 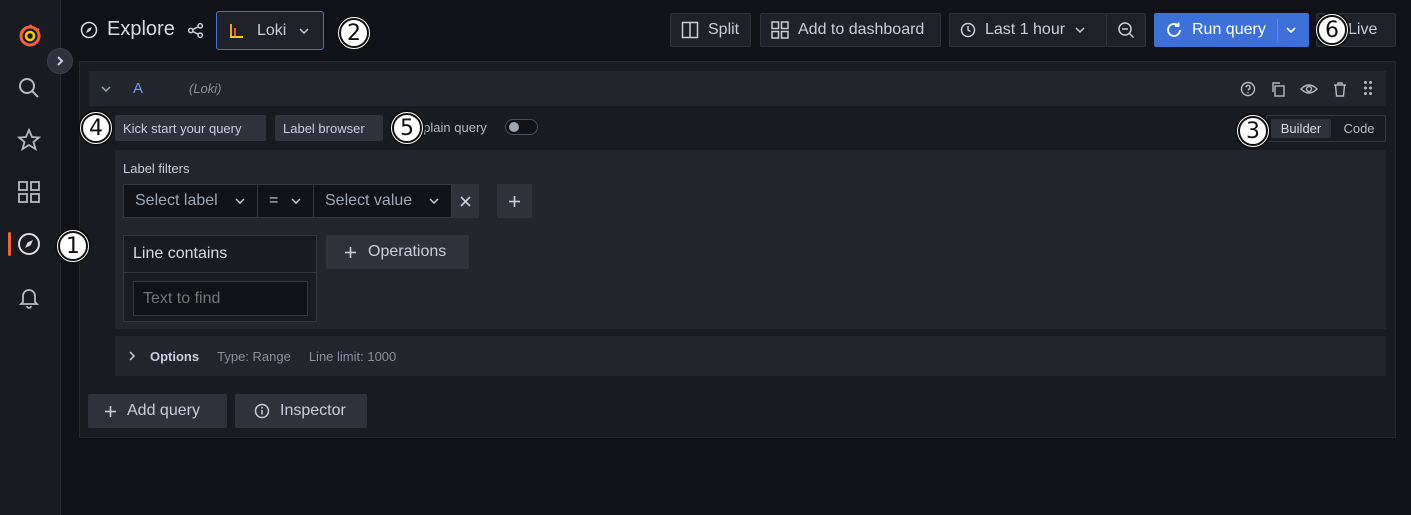 I want to click on explore-title-icon, so click(x=89, y=30).